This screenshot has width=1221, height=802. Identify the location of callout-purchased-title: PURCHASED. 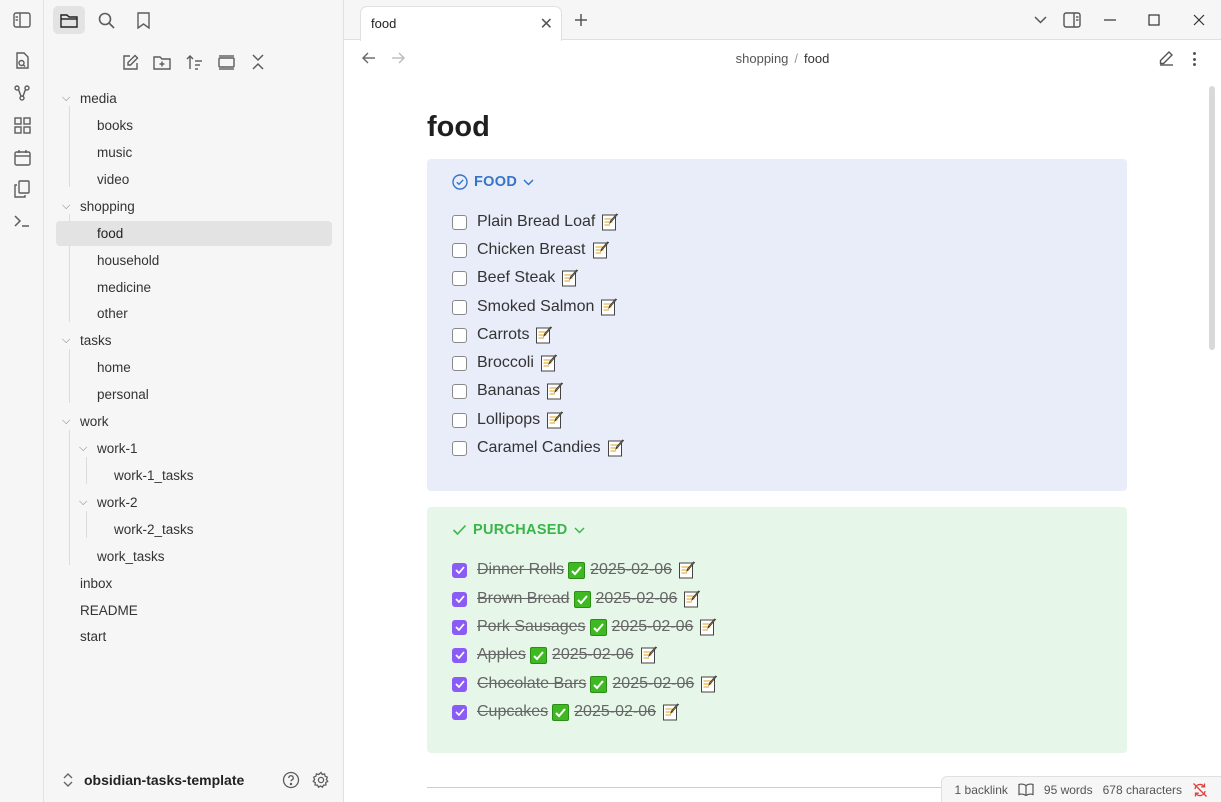
(518, 530).